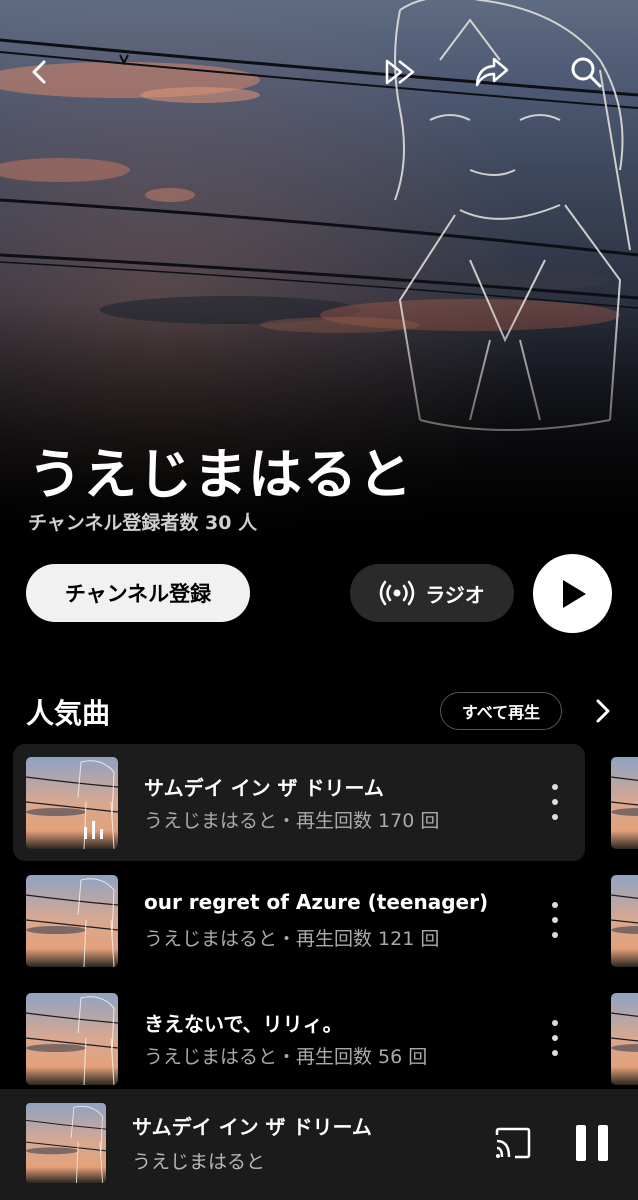 The width and height of the screenshot is (638, 1200). I want to click on share-button, so click(492, 72).